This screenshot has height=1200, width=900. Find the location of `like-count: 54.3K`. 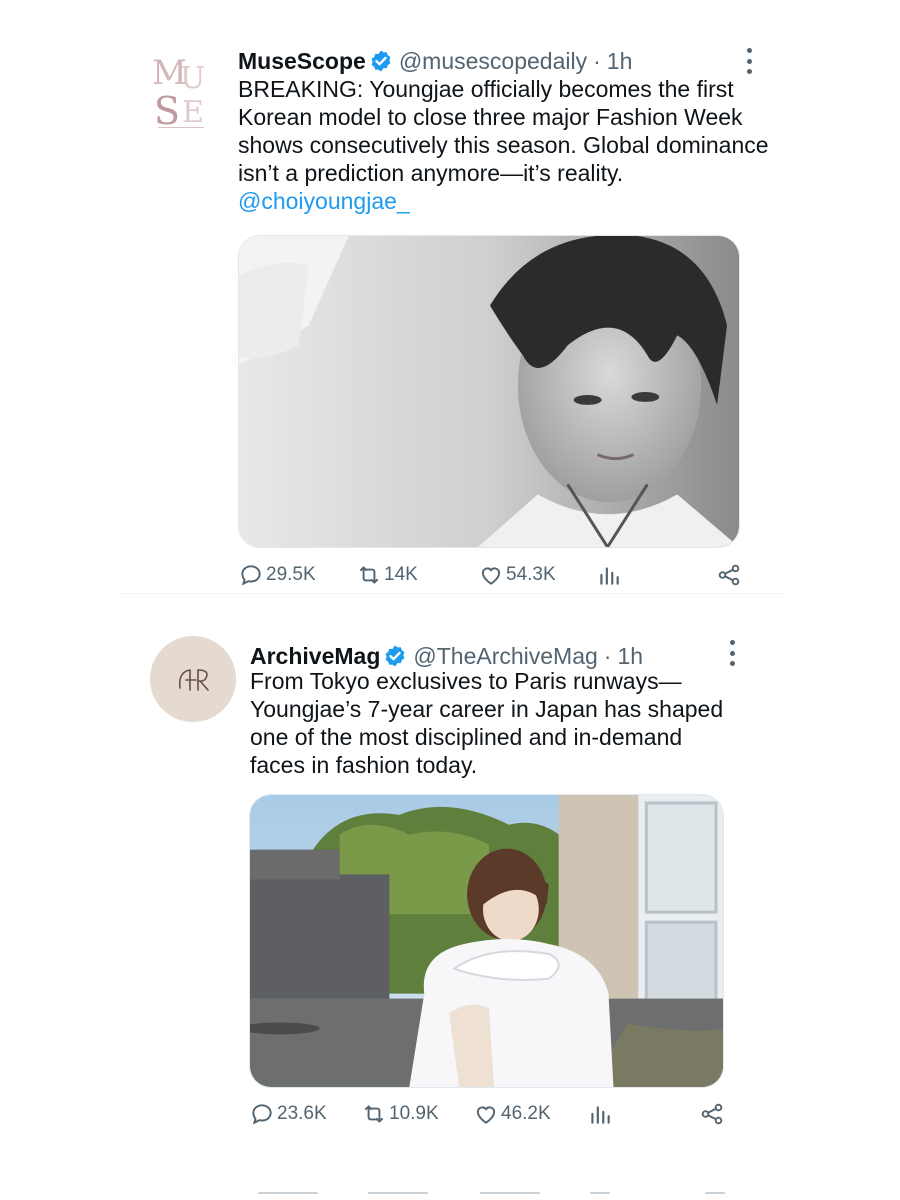

like-count: 54.3K is located at coordinates (531, 574).